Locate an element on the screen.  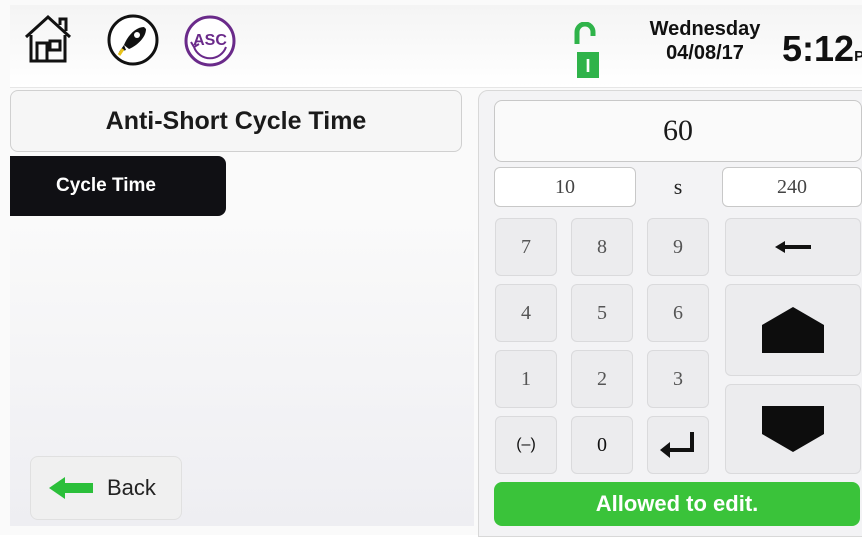
unlock-indicator: I is located at coordinates (588, 51).